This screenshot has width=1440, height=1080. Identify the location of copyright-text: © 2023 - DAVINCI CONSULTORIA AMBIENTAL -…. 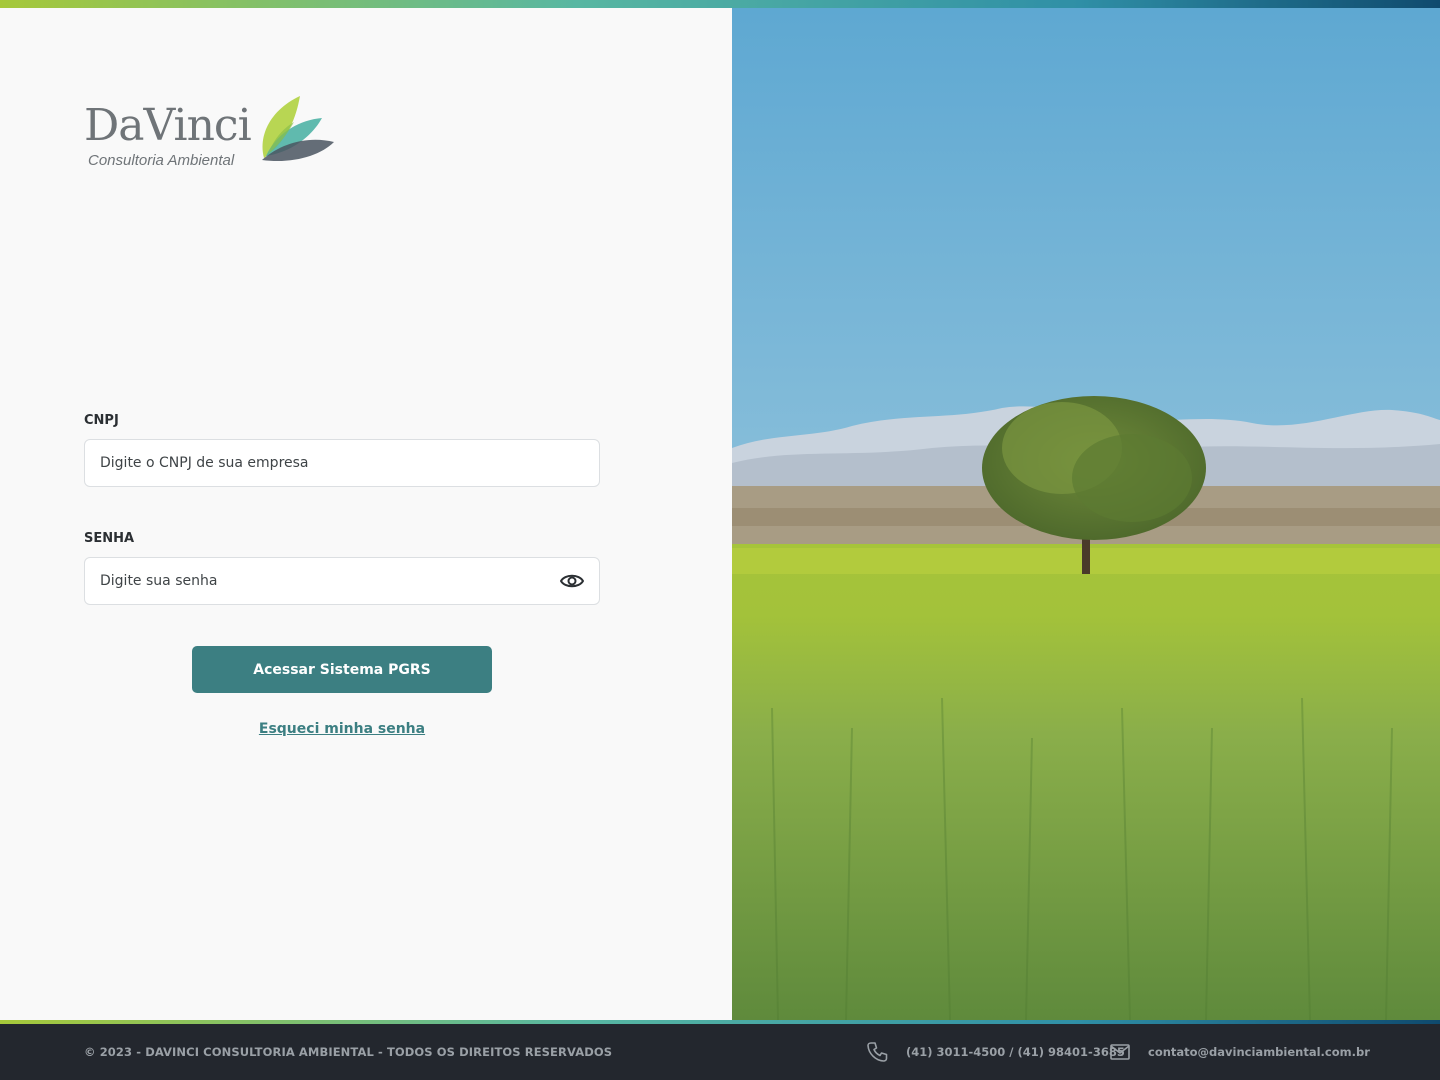
(348, 1052).